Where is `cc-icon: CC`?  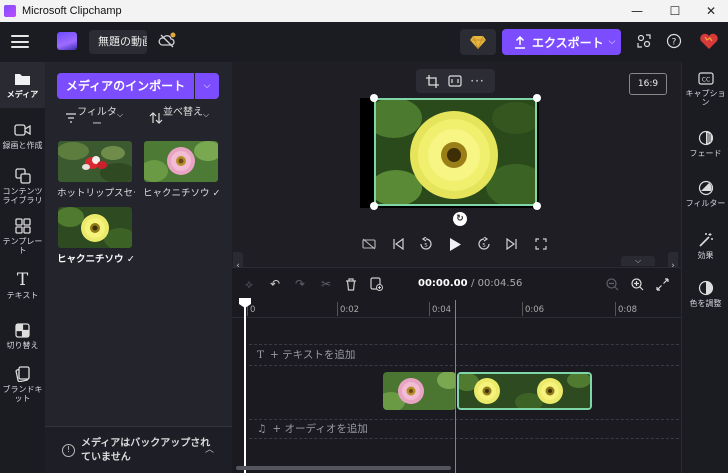 cc-icon: CC is located at coordinates (706, 78).